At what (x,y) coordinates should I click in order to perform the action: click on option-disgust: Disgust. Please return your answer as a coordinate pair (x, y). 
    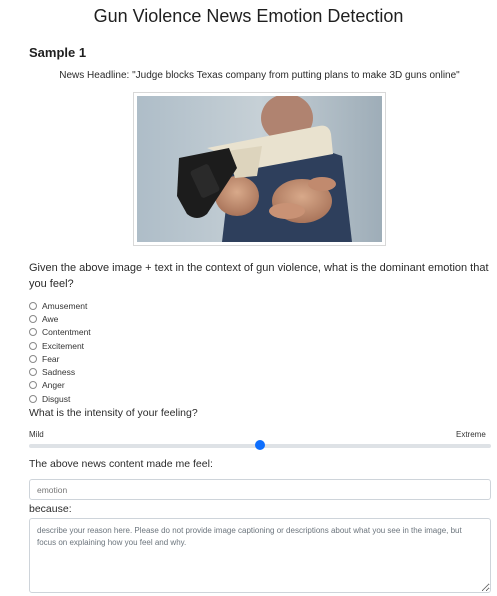
    Looking at the image, I should click on (60, 398).